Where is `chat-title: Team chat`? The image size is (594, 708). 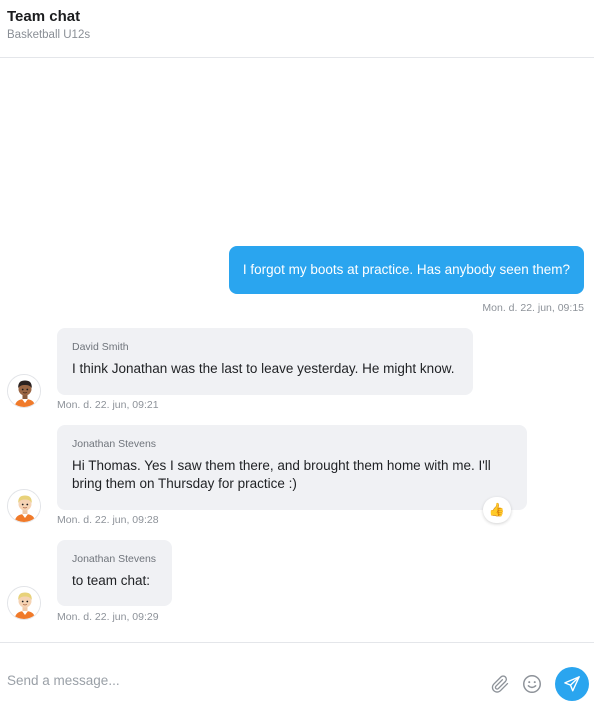 chat-title: Team chat is located at coordinates (44, 16).